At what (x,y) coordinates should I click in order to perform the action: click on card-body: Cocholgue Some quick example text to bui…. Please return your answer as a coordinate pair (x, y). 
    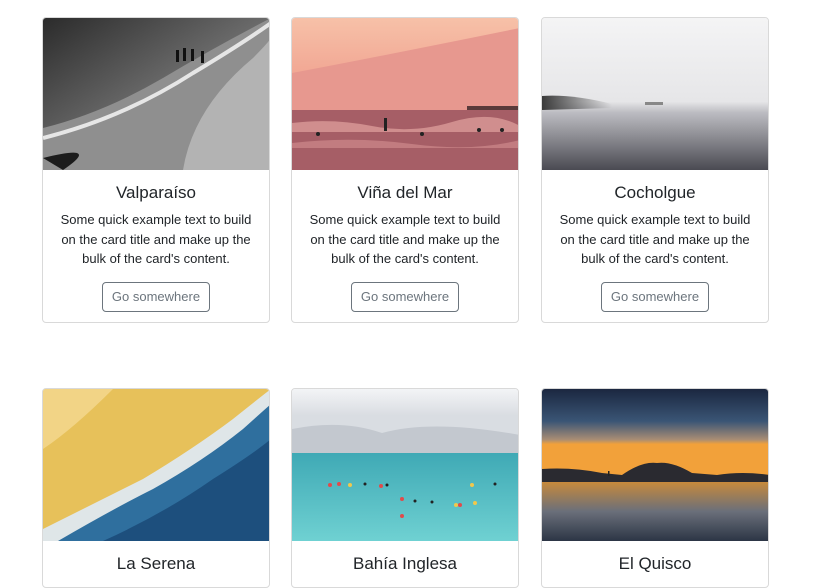
    Looking at the image, I should click on (655, 247).